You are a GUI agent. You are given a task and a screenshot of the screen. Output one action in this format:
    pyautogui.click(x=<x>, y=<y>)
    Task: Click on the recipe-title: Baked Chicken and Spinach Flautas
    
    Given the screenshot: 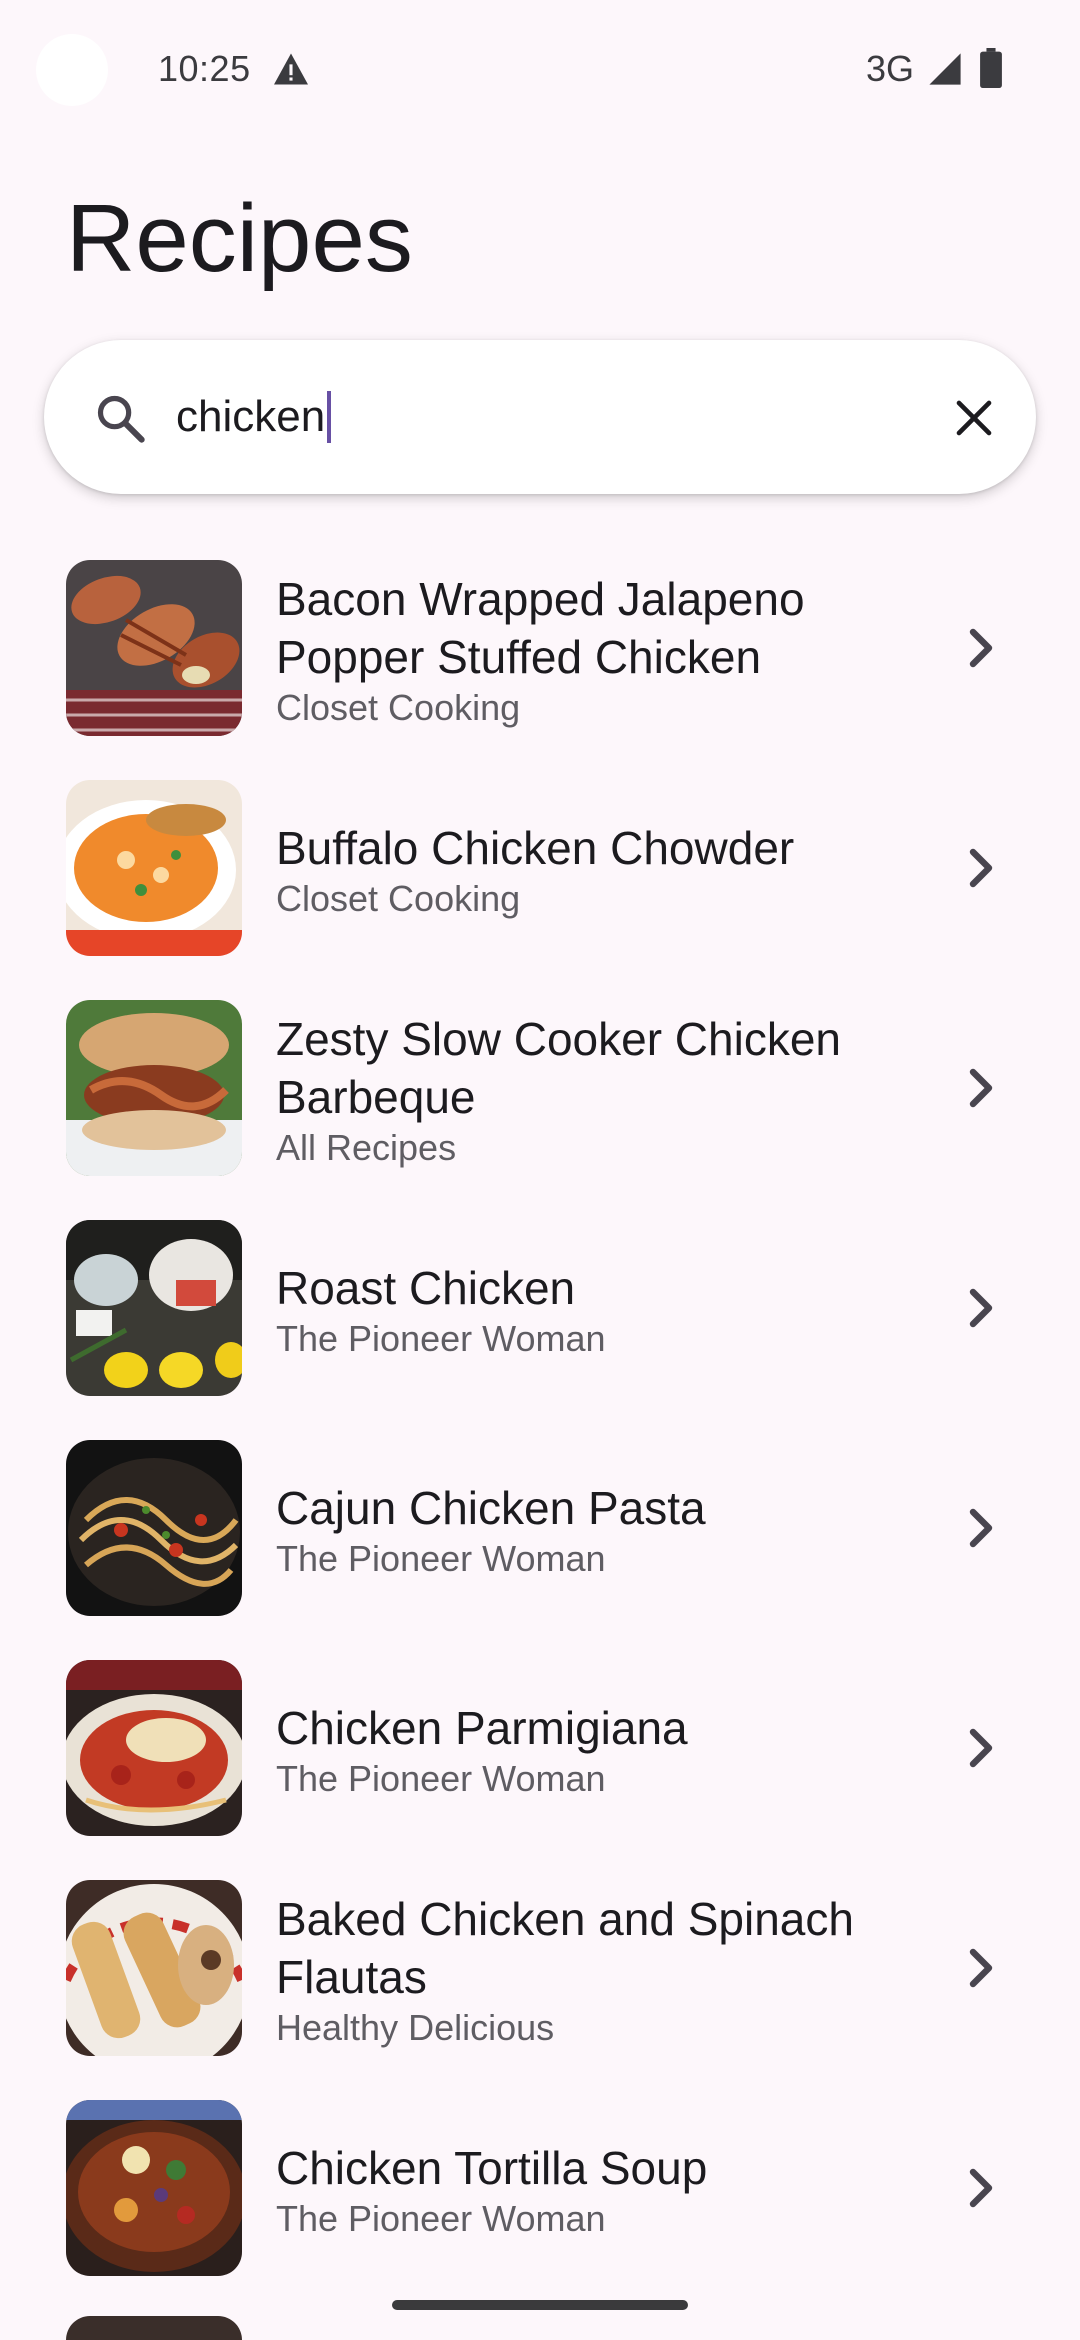 What is the action you would take?
    pyautogui.click(x=565, y=1948)
    